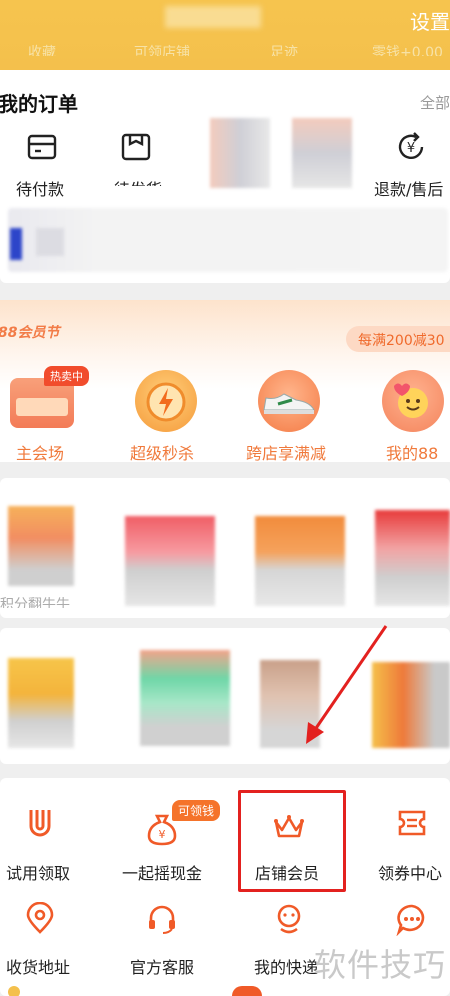  Describe the element at coordinates (213, 17) in the screenshot. I see `username-blurred` at that location.